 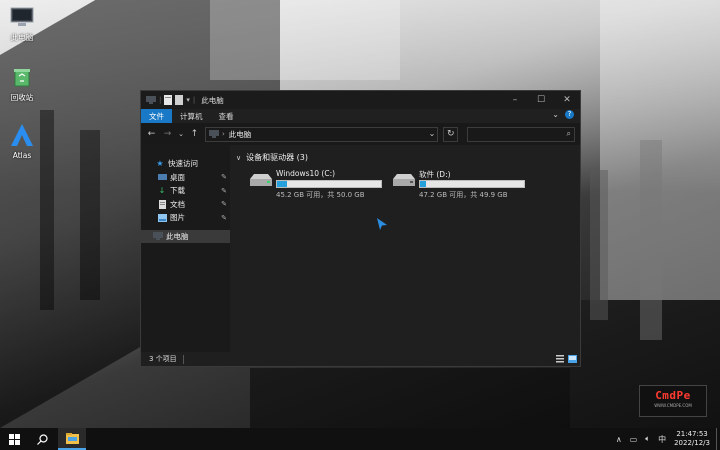 What do you see at coordinates (14, 439) in the screenshot?
I see `start-button` at bounding box center [14, 439].